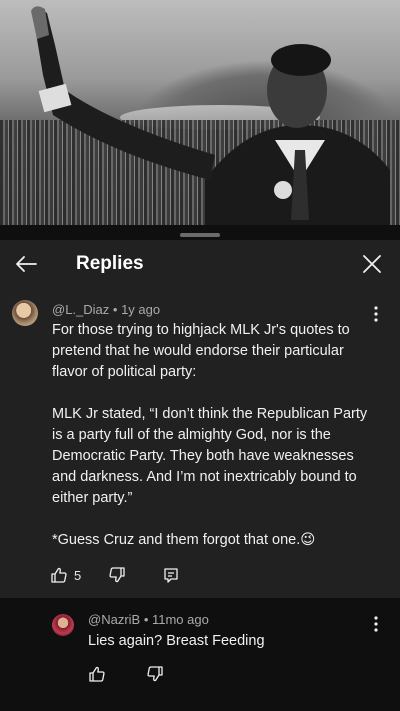 Image resolution: width=400 pixels, height=711 pixels. I want to click on page-title: Replies, so click(110, 263).